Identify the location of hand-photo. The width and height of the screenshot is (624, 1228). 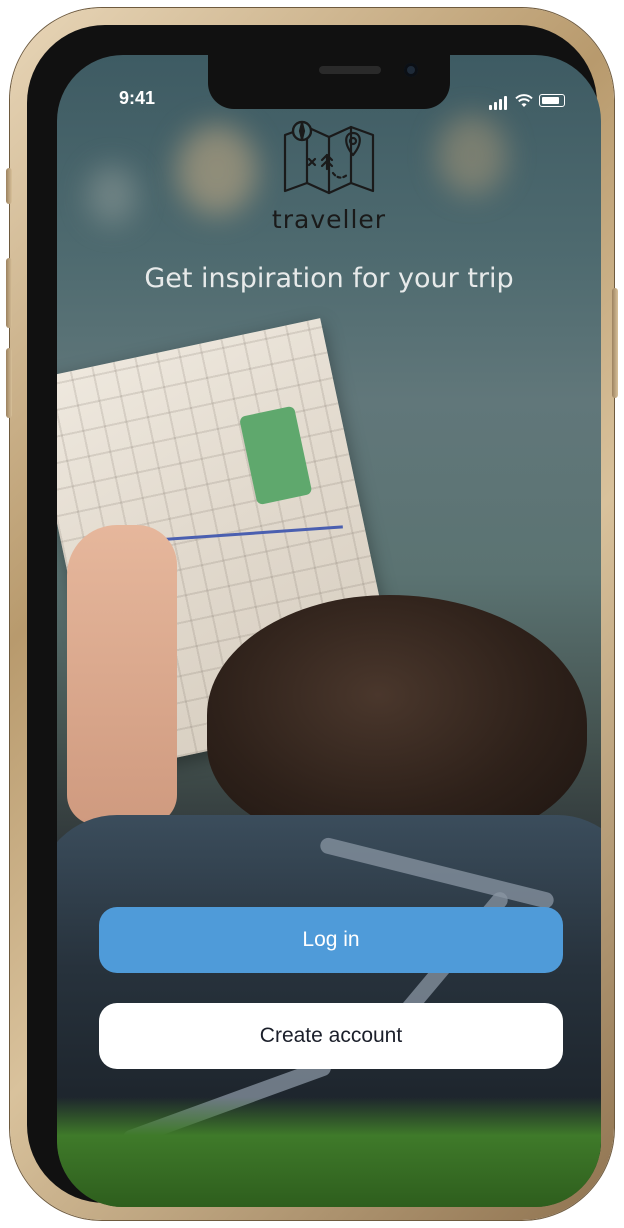
(122, 675).